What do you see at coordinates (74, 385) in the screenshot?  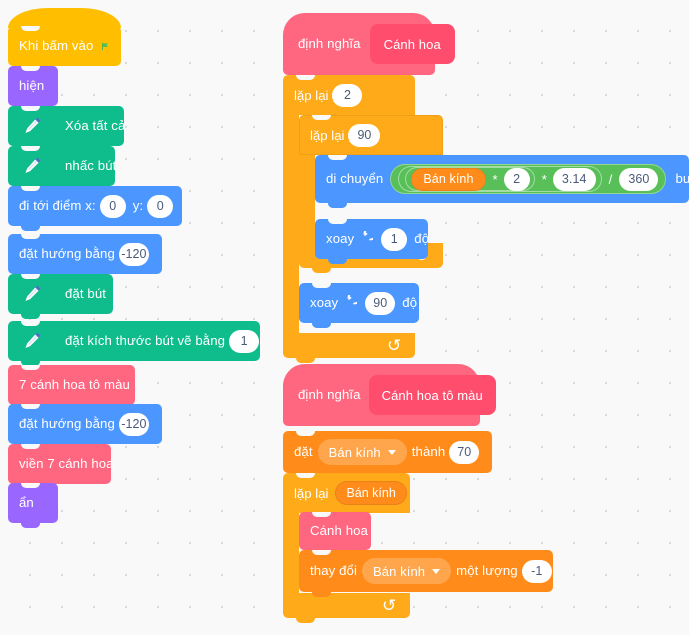 I see `block-label: 7 cánh hoa tô màu` at bounding box center [74, 385].